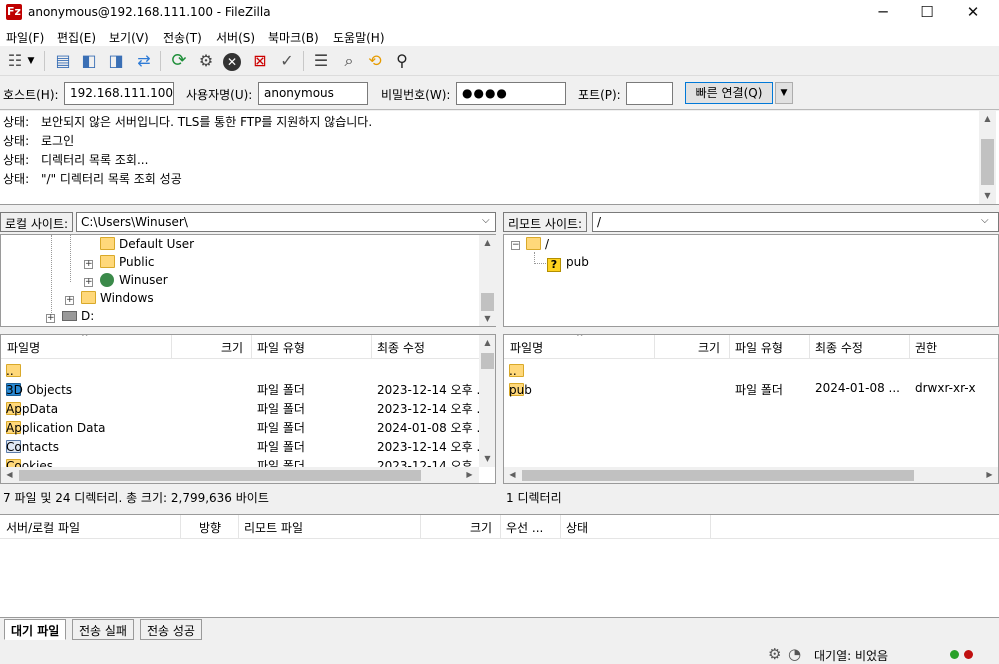 Image resolution: width=999 pixels, height=664 pixels. Describe the element at coordinates (784, 93) in the screenshot. I see `quickconnect-dropdown-icon: ▼` at that location.